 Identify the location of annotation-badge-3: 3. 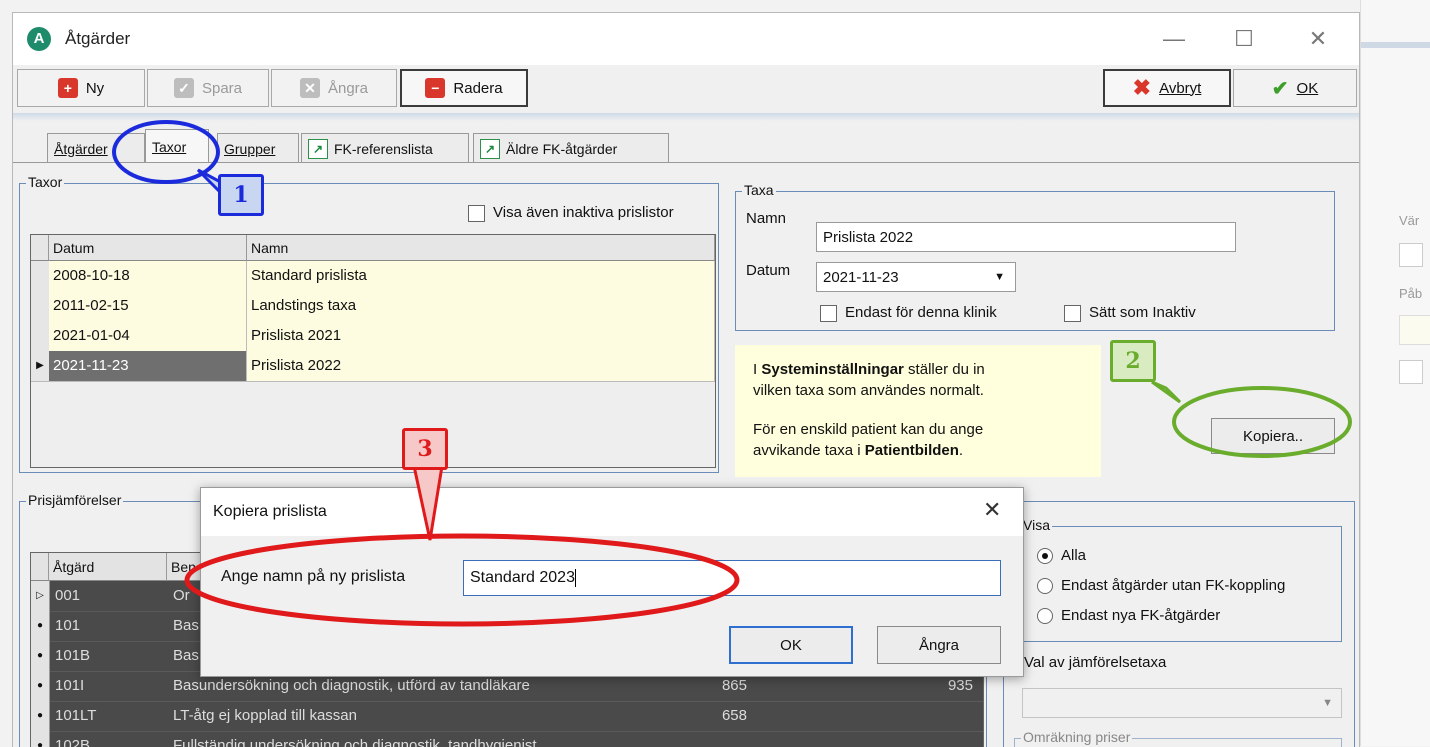
(425, 449).